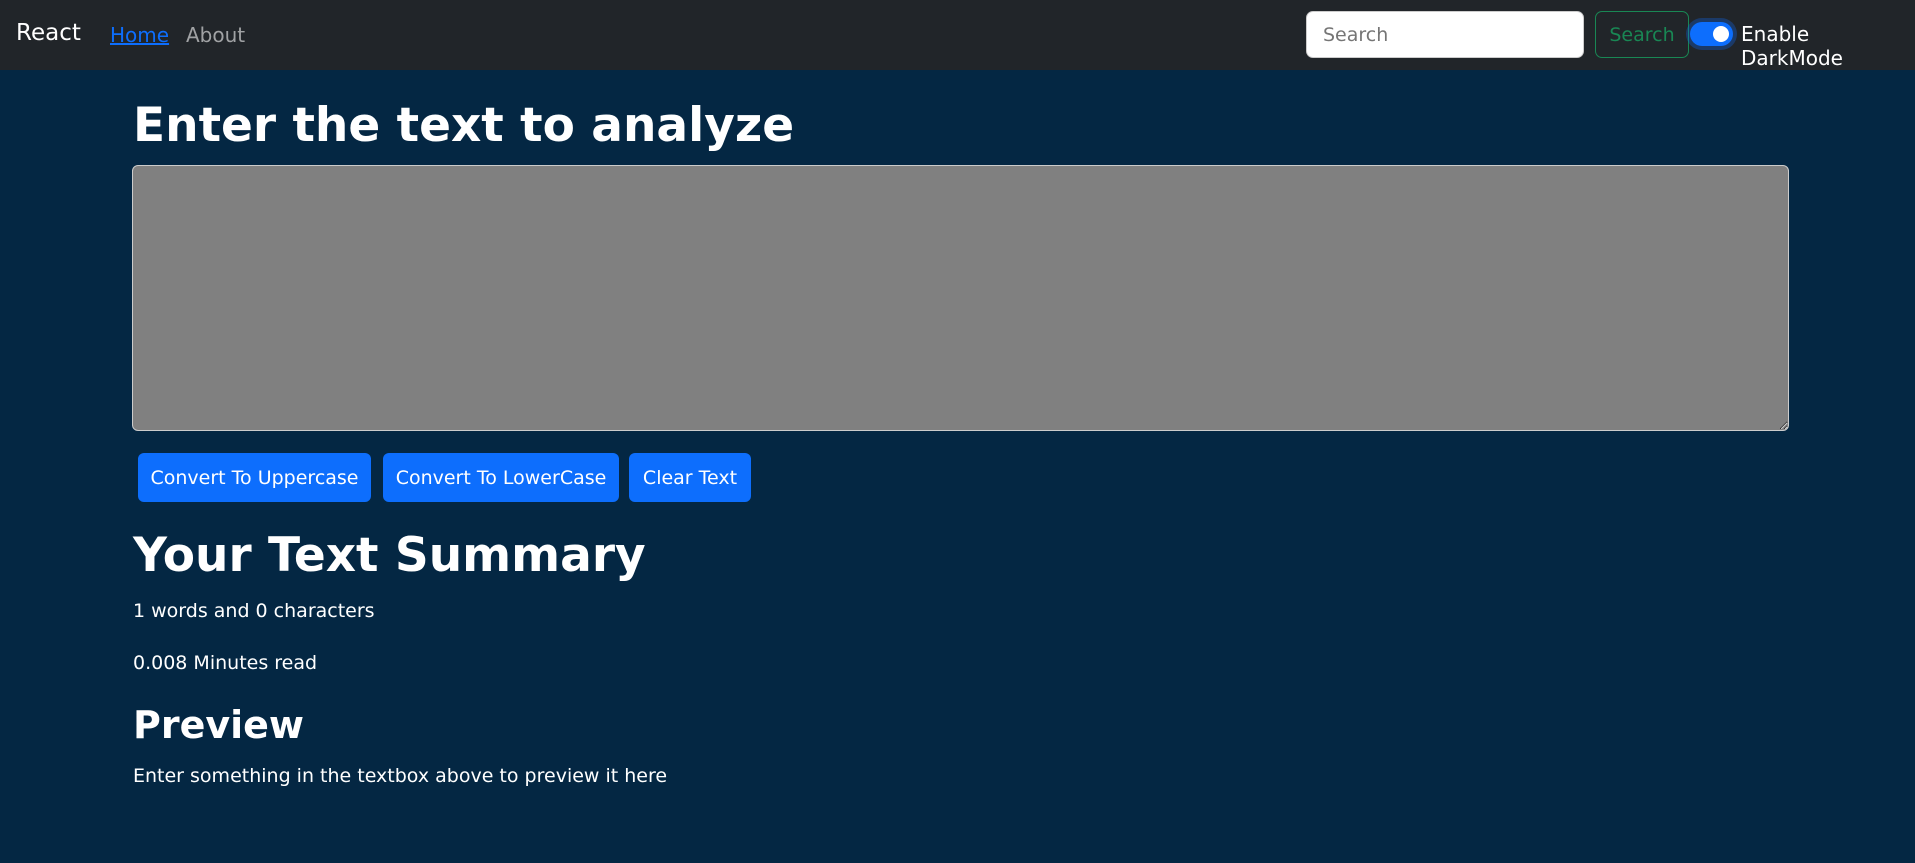 This screenshot has height=863, width=1915. What do you see at coordinates (464, 125) in the screenshot?
I see `page-title: Enter the text to analyze` at bounding box center [464, 125].